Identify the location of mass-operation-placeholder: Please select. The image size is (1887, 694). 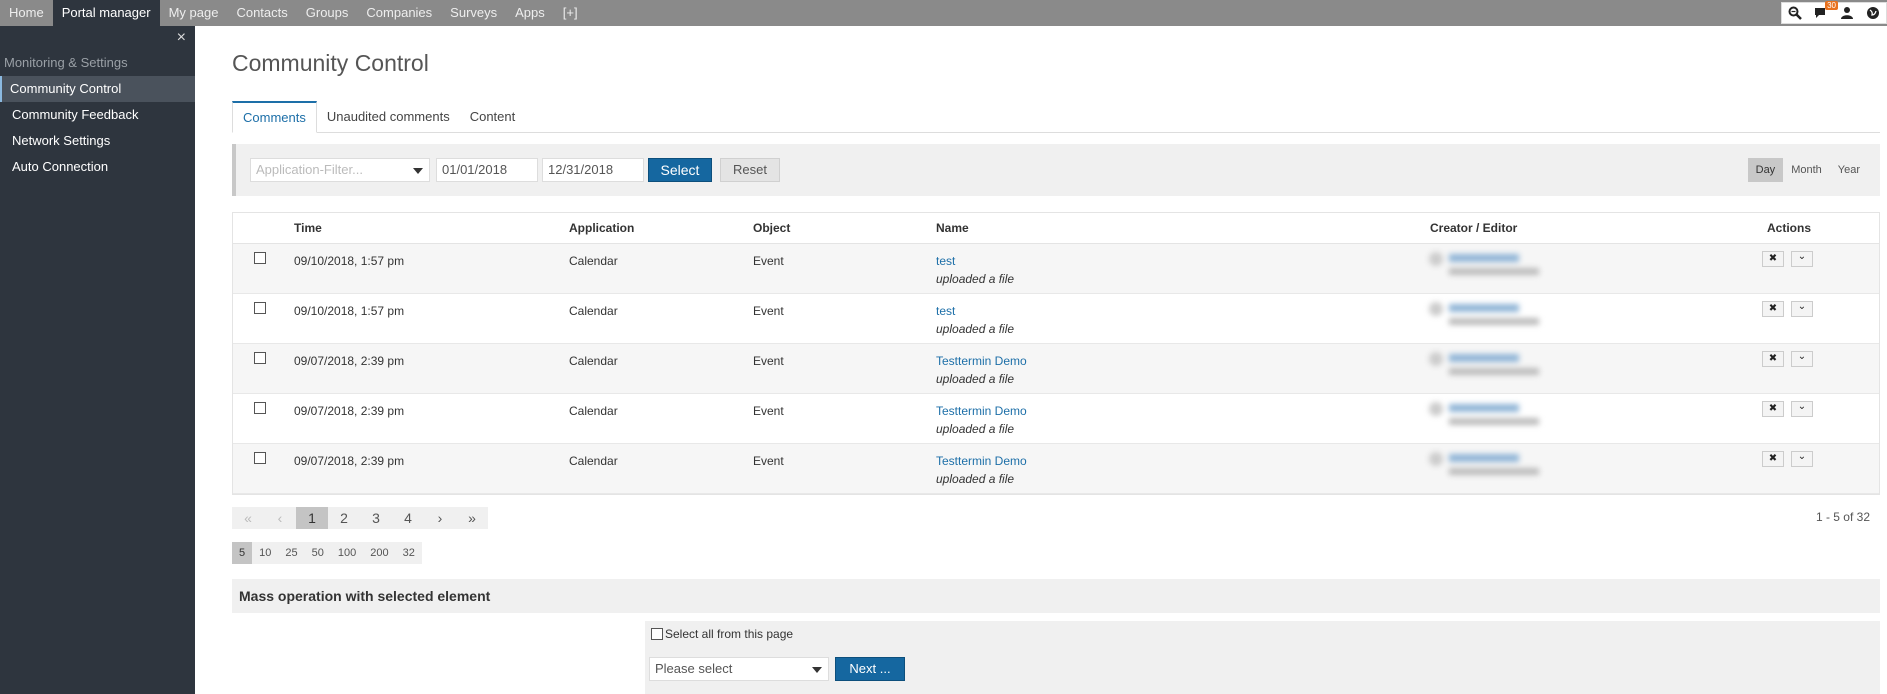
(694, 668).